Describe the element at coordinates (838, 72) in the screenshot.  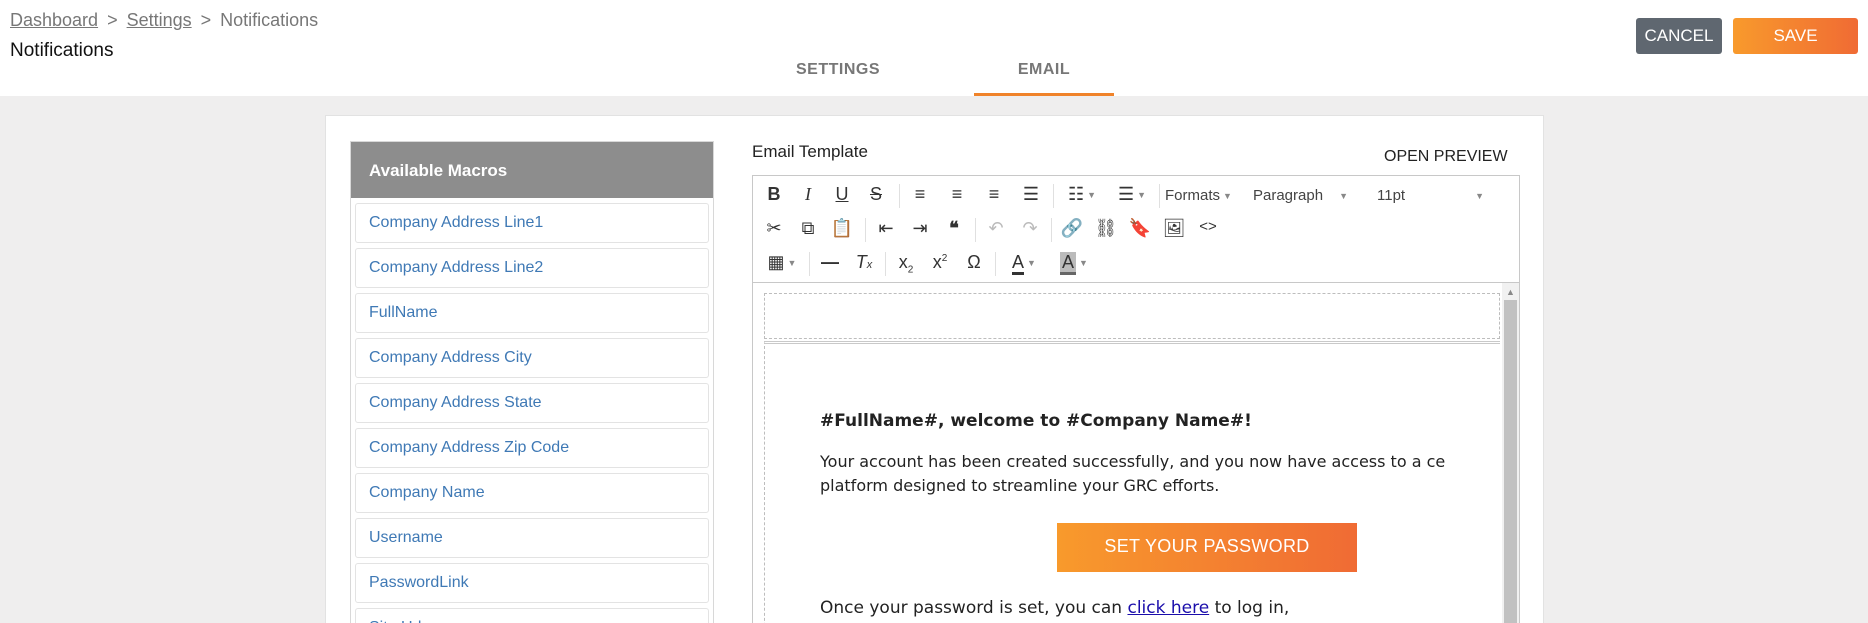
I see `tab-settings: SETTINGS` at that location.